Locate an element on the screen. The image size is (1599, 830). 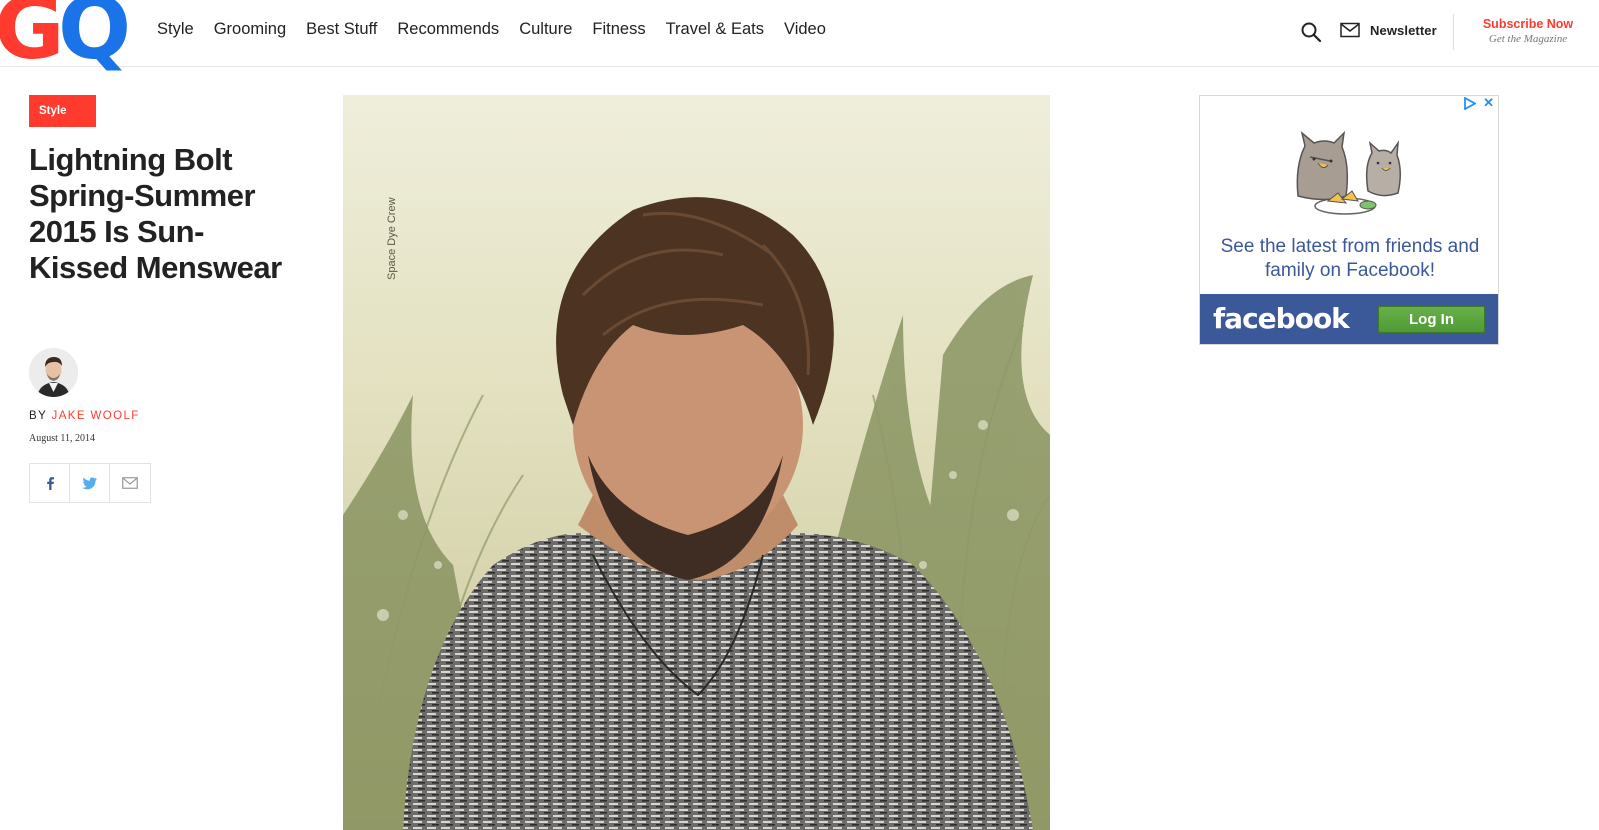
nav-item-fitness: Fitness is located at coordinates (618, 29).